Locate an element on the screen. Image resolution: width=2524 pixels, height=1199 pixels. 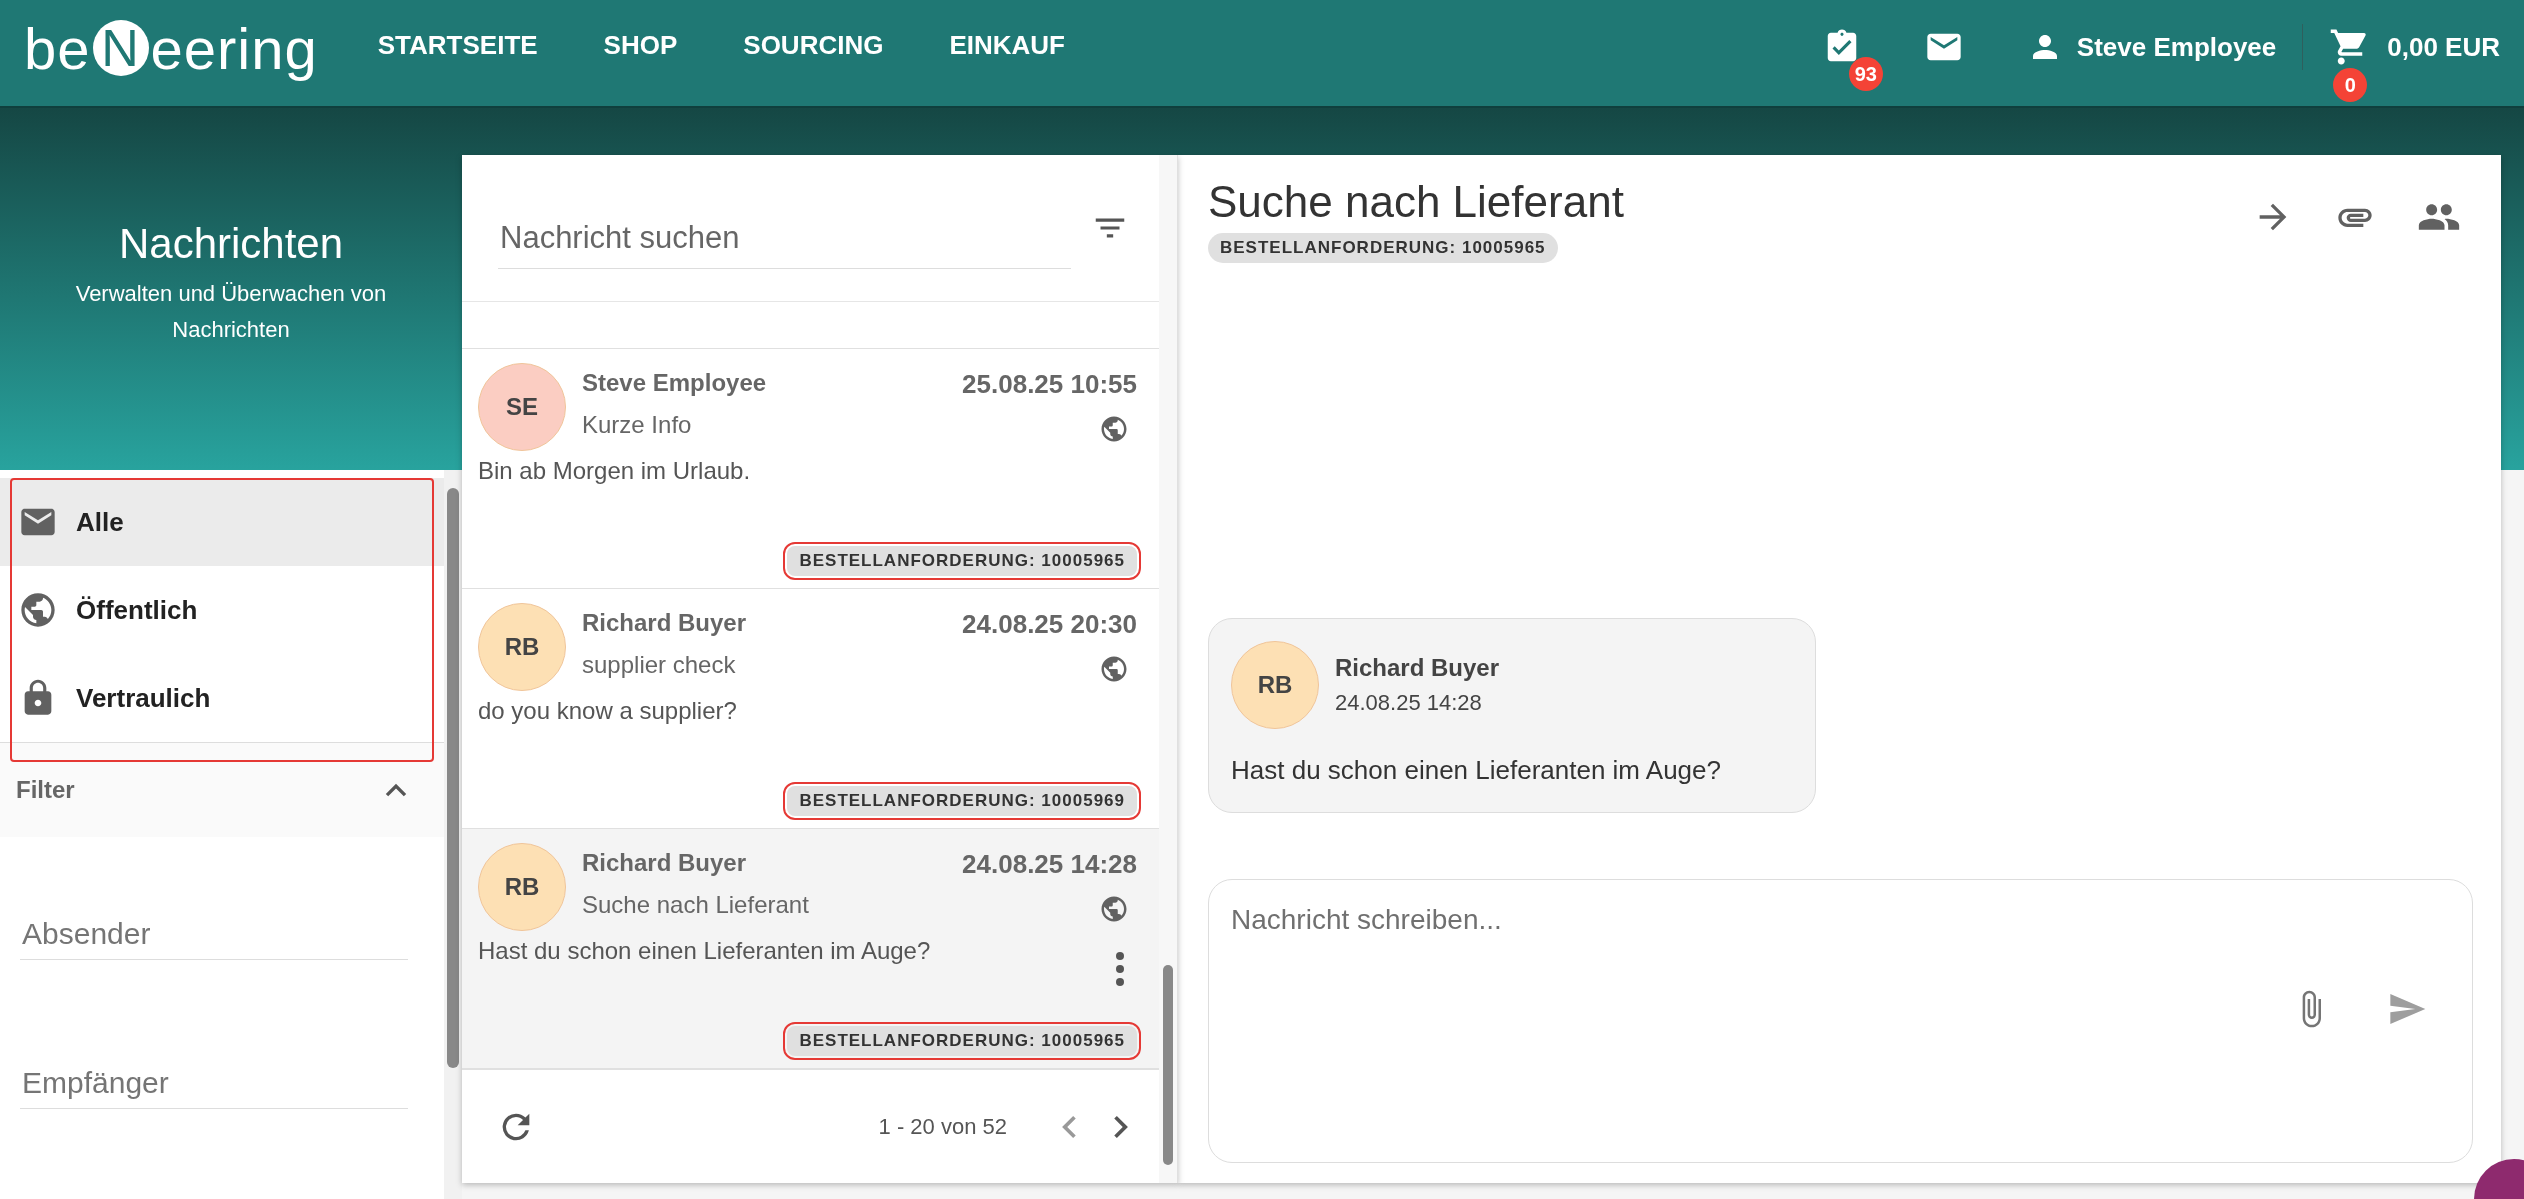
nav-link: EINKAUF is located at coordinates (1007, 45).